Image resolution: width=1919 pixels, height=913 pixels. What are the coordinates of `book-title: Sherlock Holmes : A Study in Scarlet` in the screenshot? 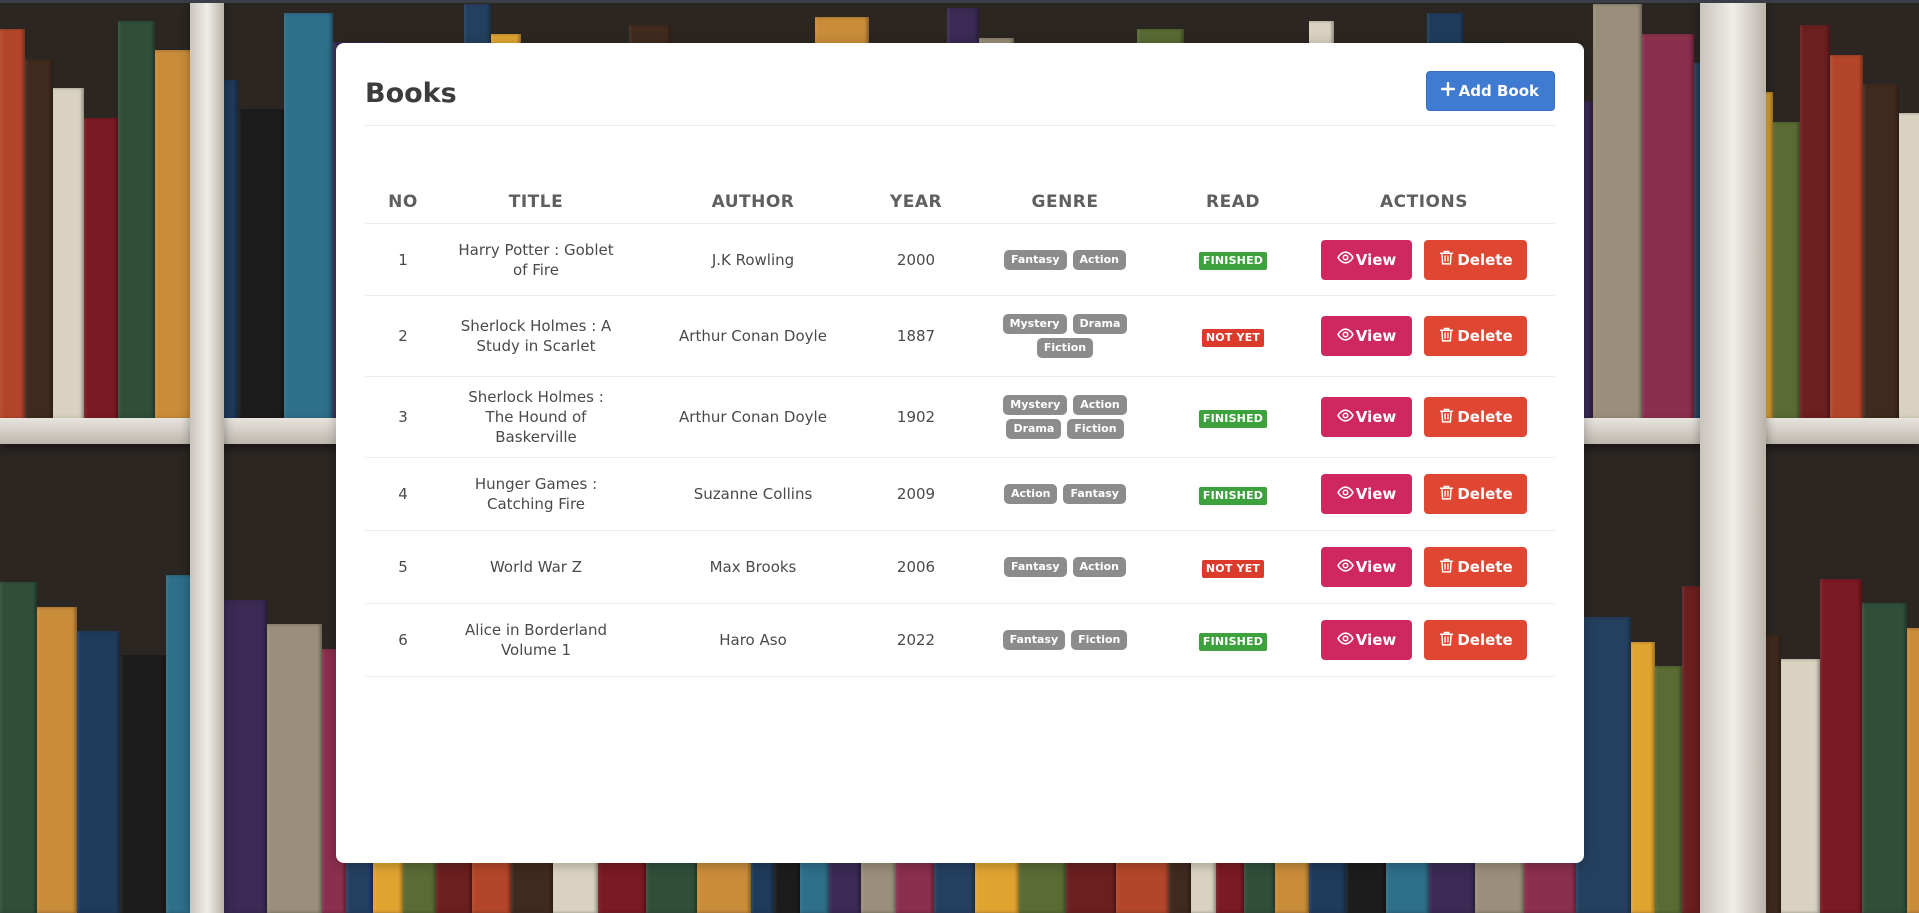 It's located at (536, 336).